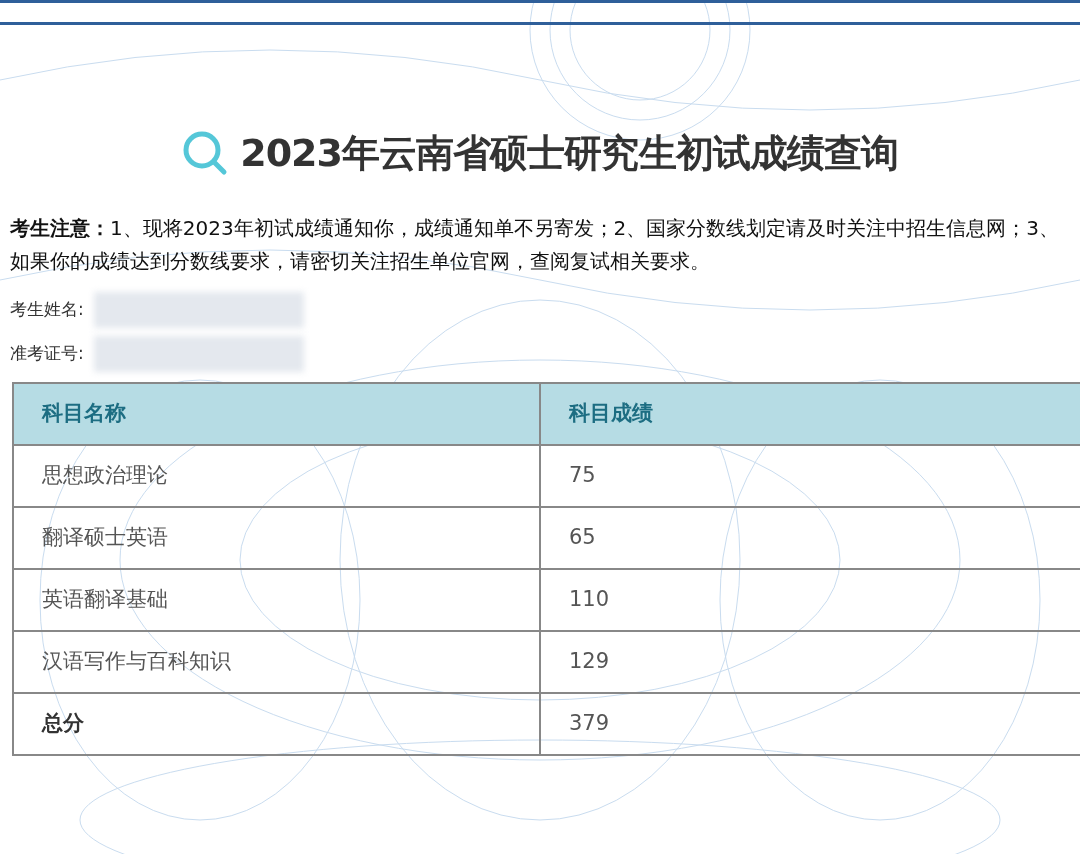  I want to click on table-cell: 英语翻译基础, so click(276, 600).